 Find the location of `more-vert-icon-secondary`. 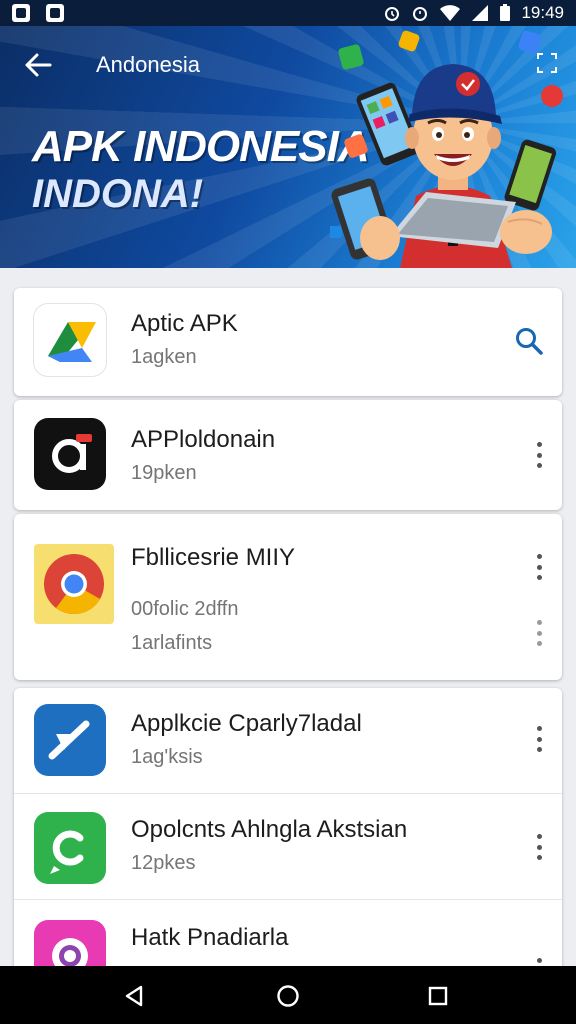

more-vert-icon-secondary is located at coordinates (539, 633).